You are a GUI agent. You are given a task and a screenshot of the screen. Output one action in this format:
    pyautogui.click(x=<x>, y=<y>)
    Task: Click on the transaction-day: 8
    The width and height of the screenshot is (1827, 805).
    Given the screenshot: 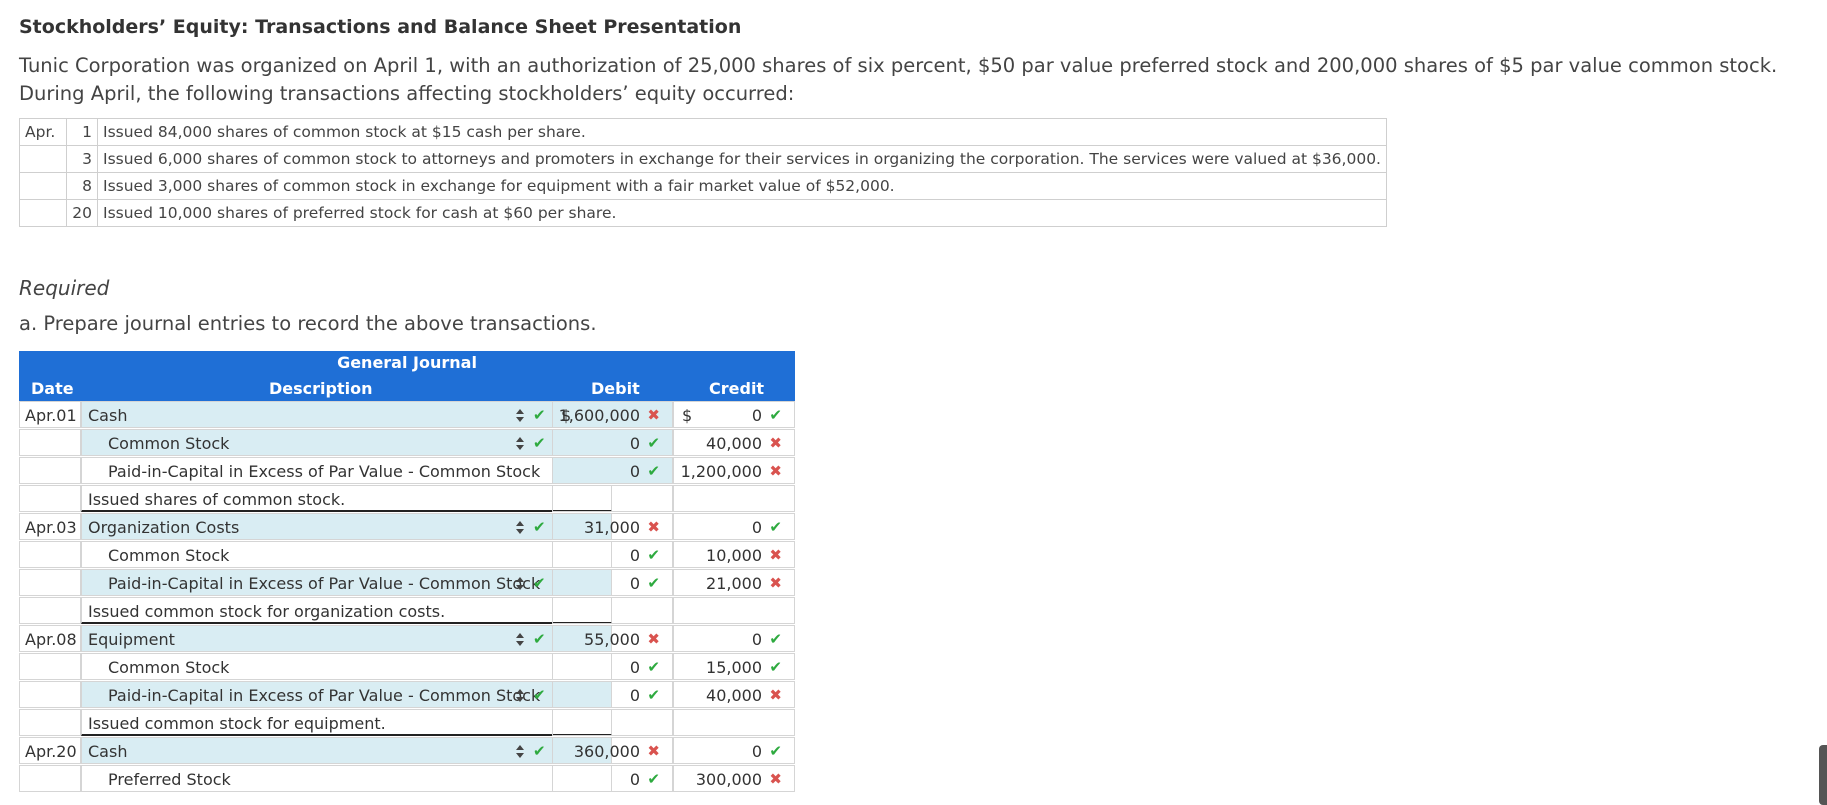 What is the action you would take?
    pyautogui.click(x=82, y=186)
    